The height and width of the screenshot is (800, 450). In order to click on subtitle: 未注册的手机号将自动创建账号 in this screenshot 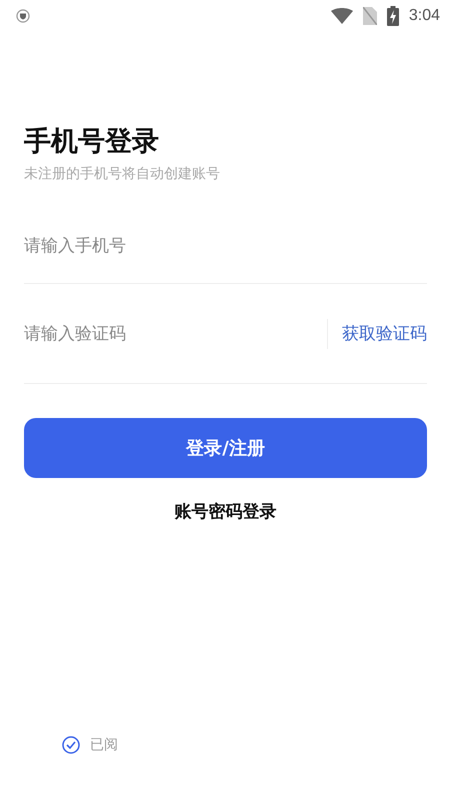, I will do `click(122, 174)`.